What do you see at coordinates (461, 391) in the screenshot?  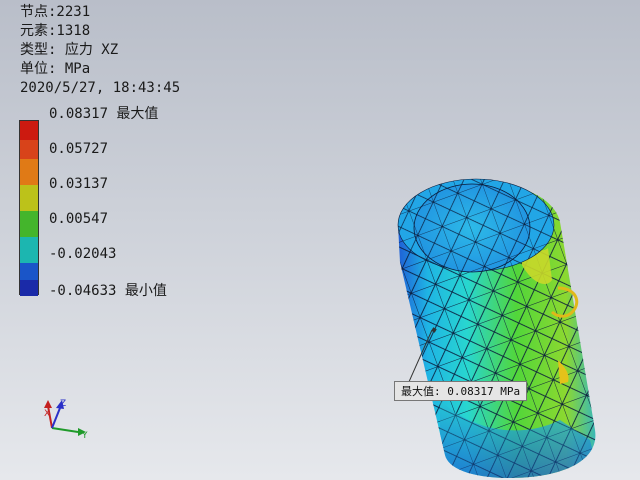 I see `max-value-tooltip: 最大值: 0.08317 MPa` at bounding box center [461, 391].